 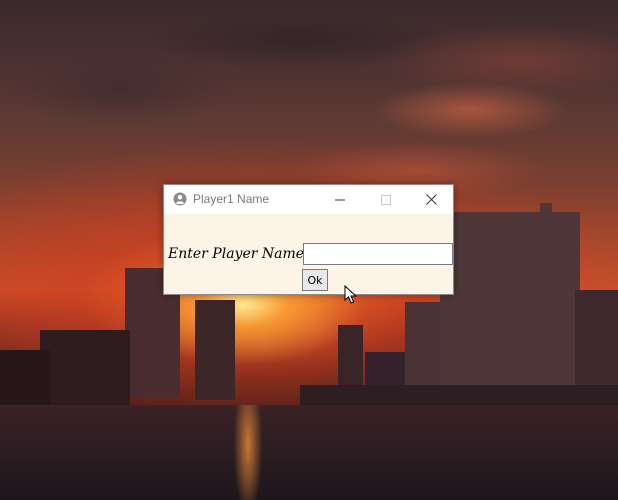 What do you see at coordinates (236, 254) in the screenshot?
I see `player-name-label: Enter Player Name` at bounding box center [236, 254].